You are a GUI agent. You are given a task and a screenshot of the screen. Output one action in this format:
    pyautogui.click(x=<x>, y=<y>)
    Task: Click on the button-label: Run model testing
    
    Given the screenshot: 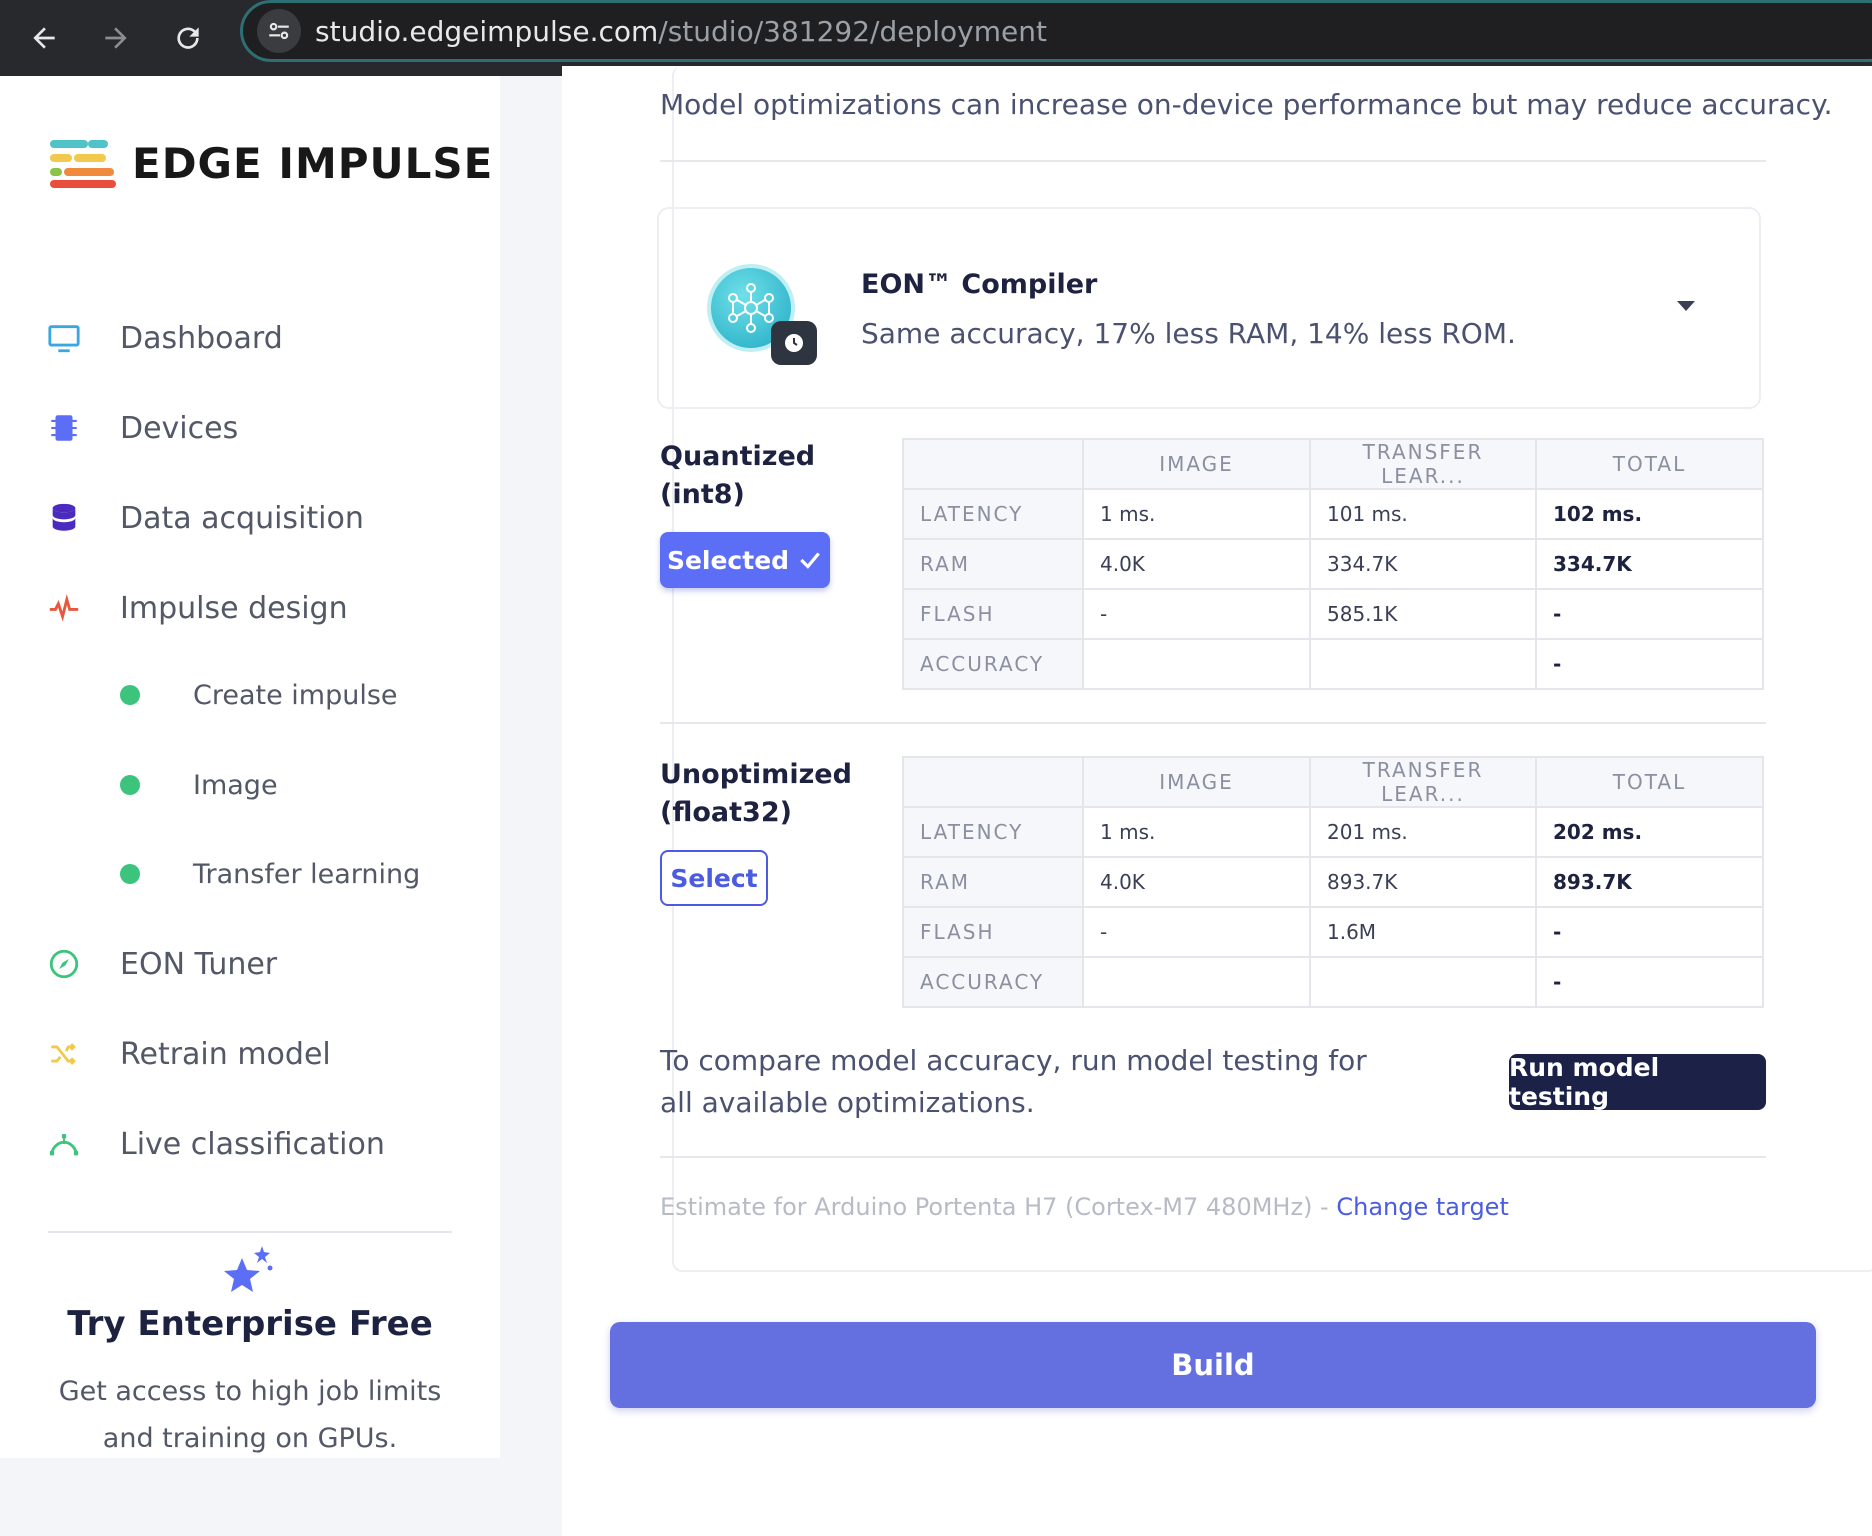 What is the action you would take?
    pyautogui.click(x=1584, y=1082)
    